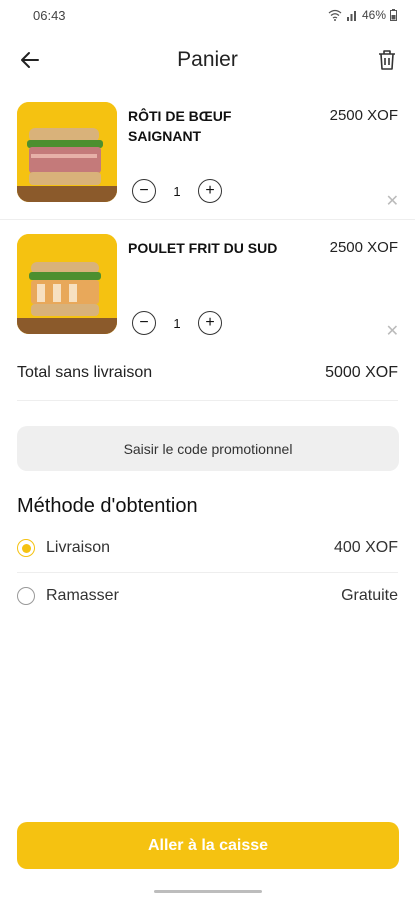  What do you see at coordinates (208, 891) in the screenshot?
I see `home-indicator` at bounding box center [208, 891].